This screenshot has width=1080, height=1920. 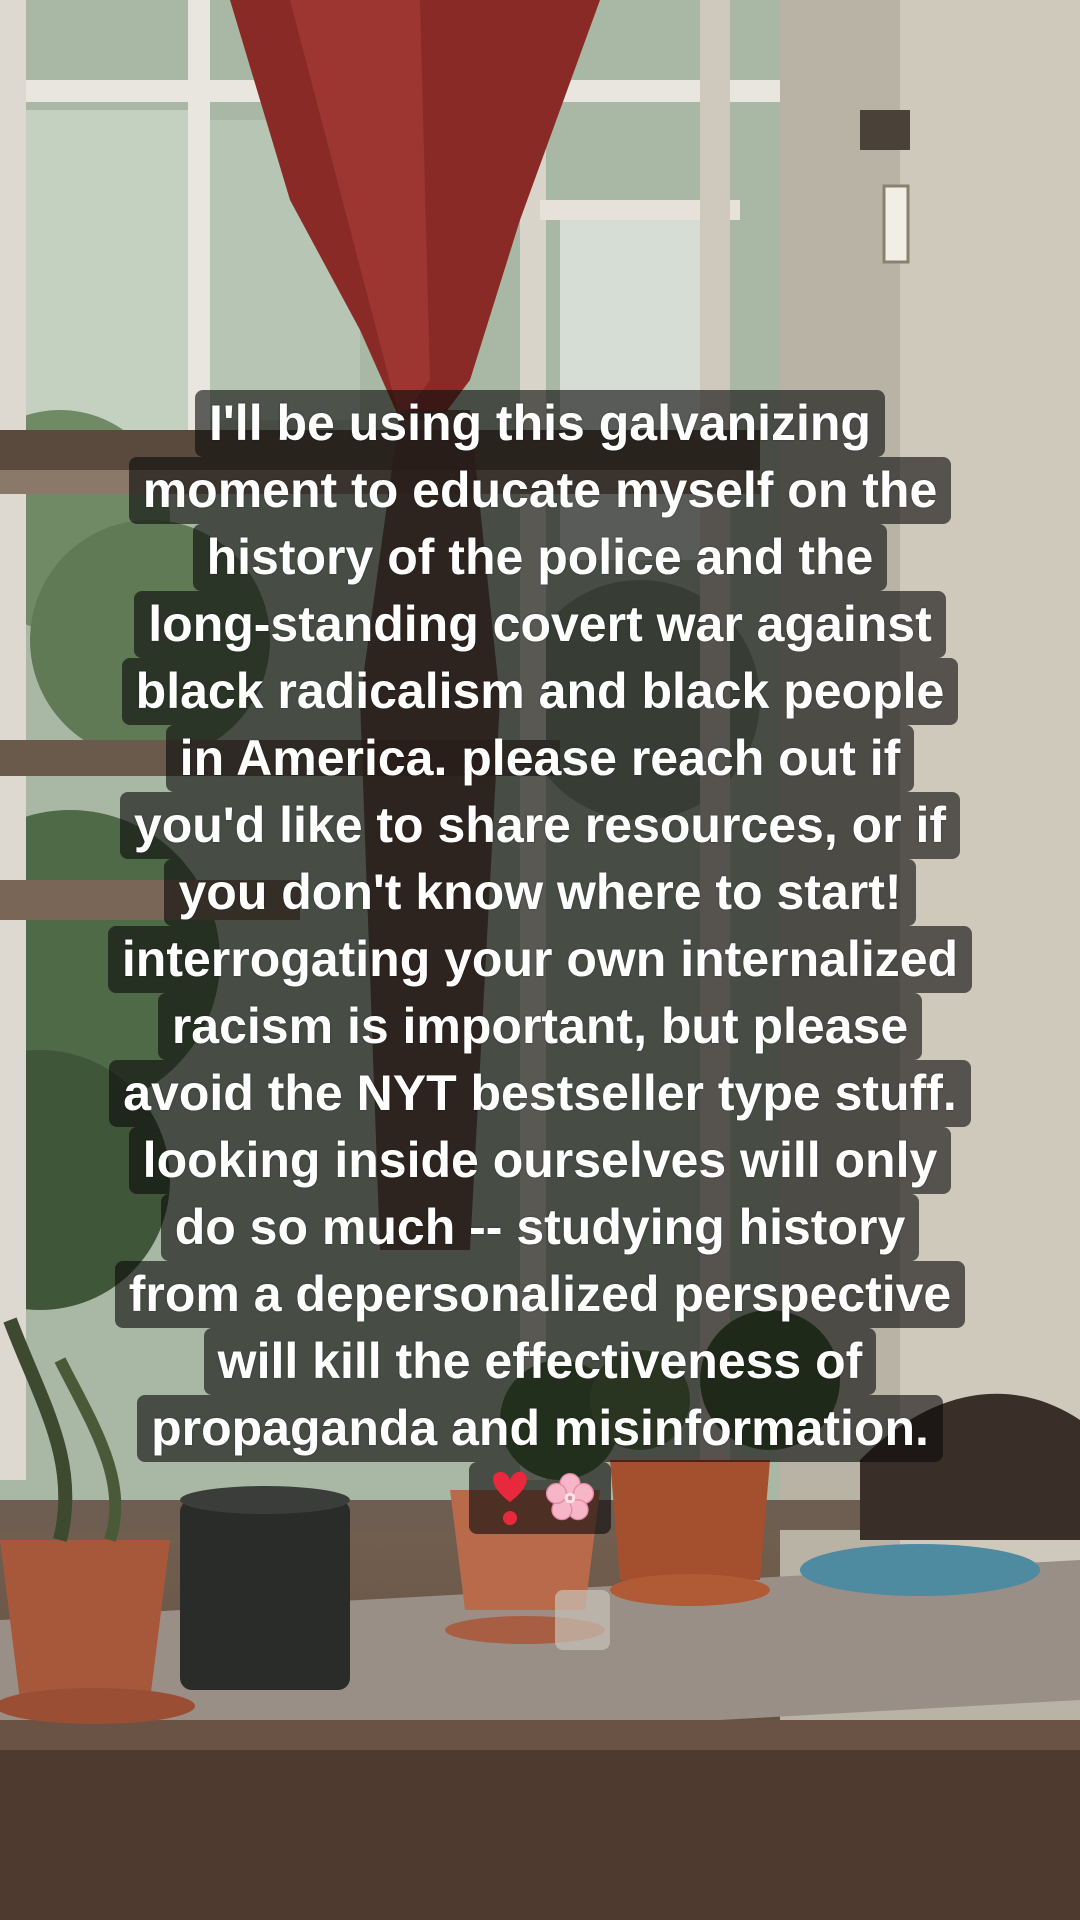 I want to click on caption-line: propaganda and misinformation., so click(x=540, y=1428).